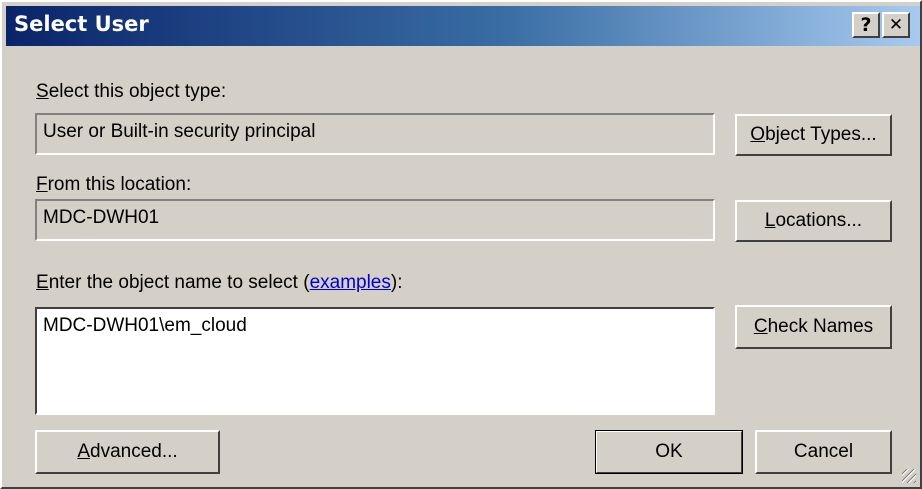  I want to click on object-type-label: Select this object type:, so click(131, 91).